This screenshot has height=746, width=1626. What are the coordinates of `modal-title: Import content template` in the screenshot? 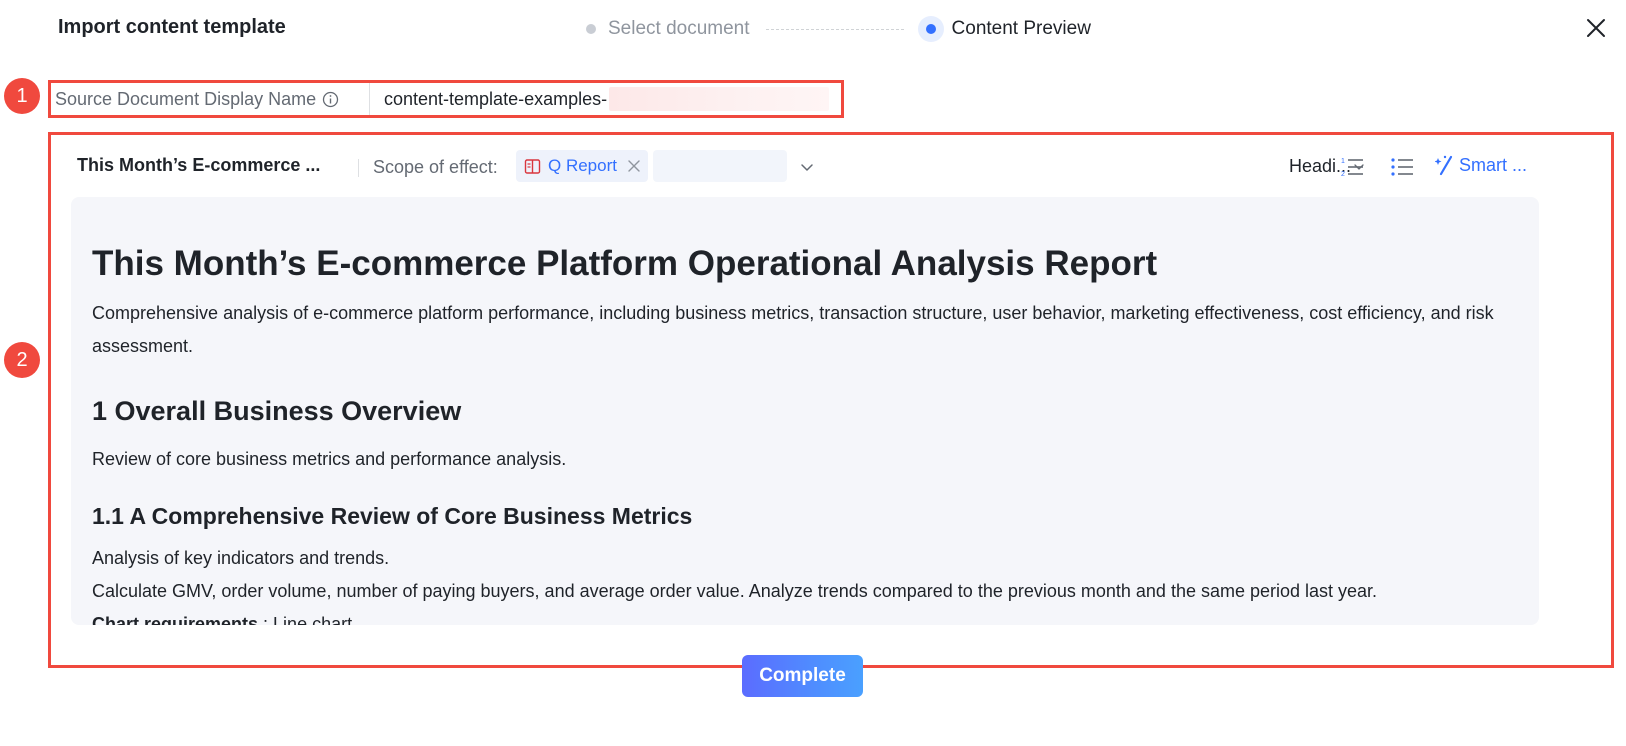 It's located at (172, 27).